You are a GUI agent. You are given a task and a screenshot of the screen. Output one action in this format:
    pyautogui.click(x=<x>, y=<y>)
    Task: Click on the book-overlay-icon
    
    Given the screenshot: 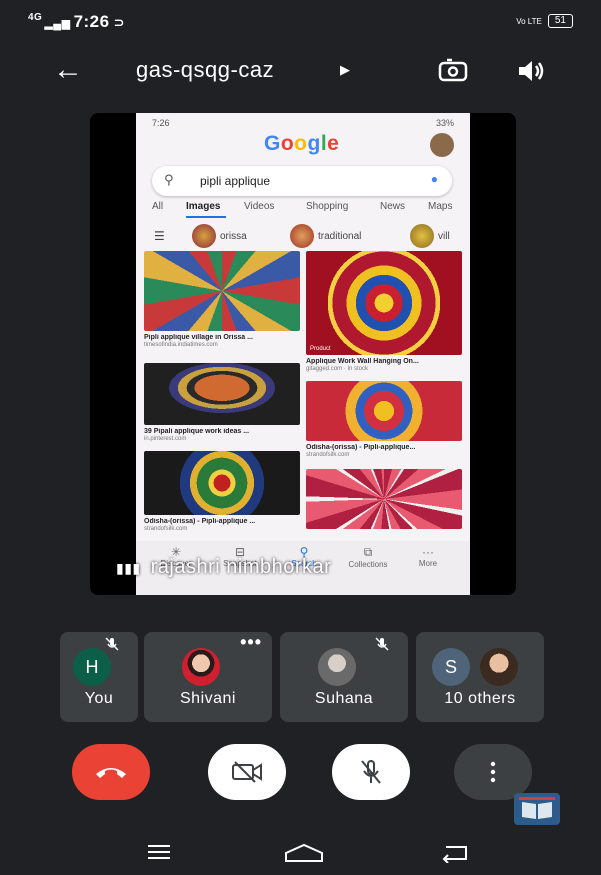 What is the action you would take?
    pyautogui.click(x=537, y=809)
    